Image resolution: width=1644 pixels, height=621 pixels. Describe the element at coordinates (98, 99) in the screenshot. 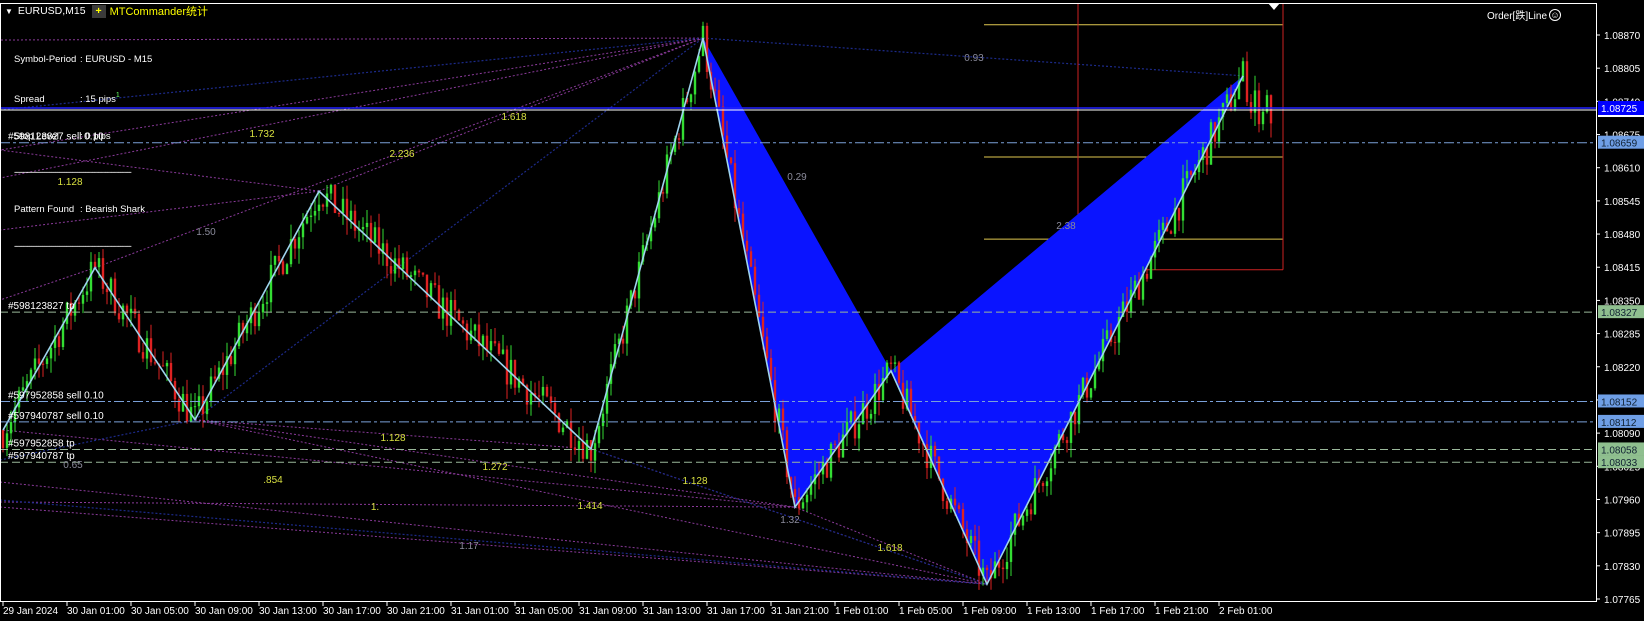

I see `spread-value: : 15 pips` at that location.